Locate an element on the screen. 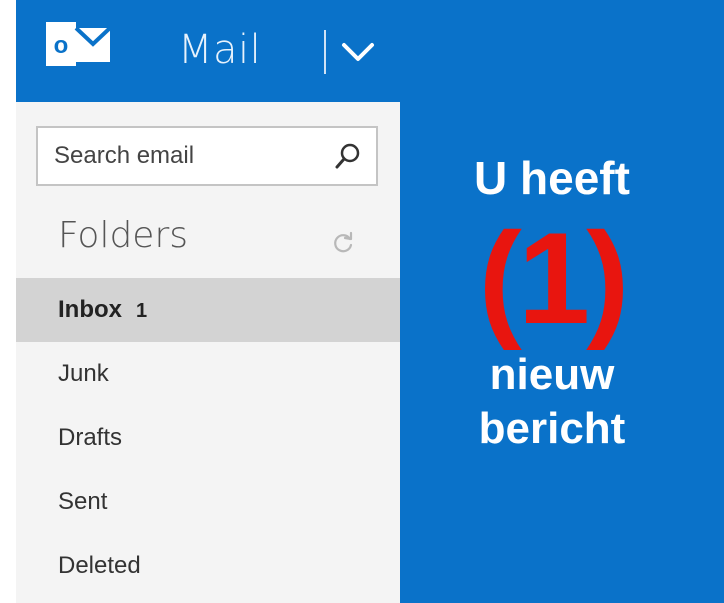 The image size is (724, 603). notice-line-1: U heeft is located at coordinates (552, 178).